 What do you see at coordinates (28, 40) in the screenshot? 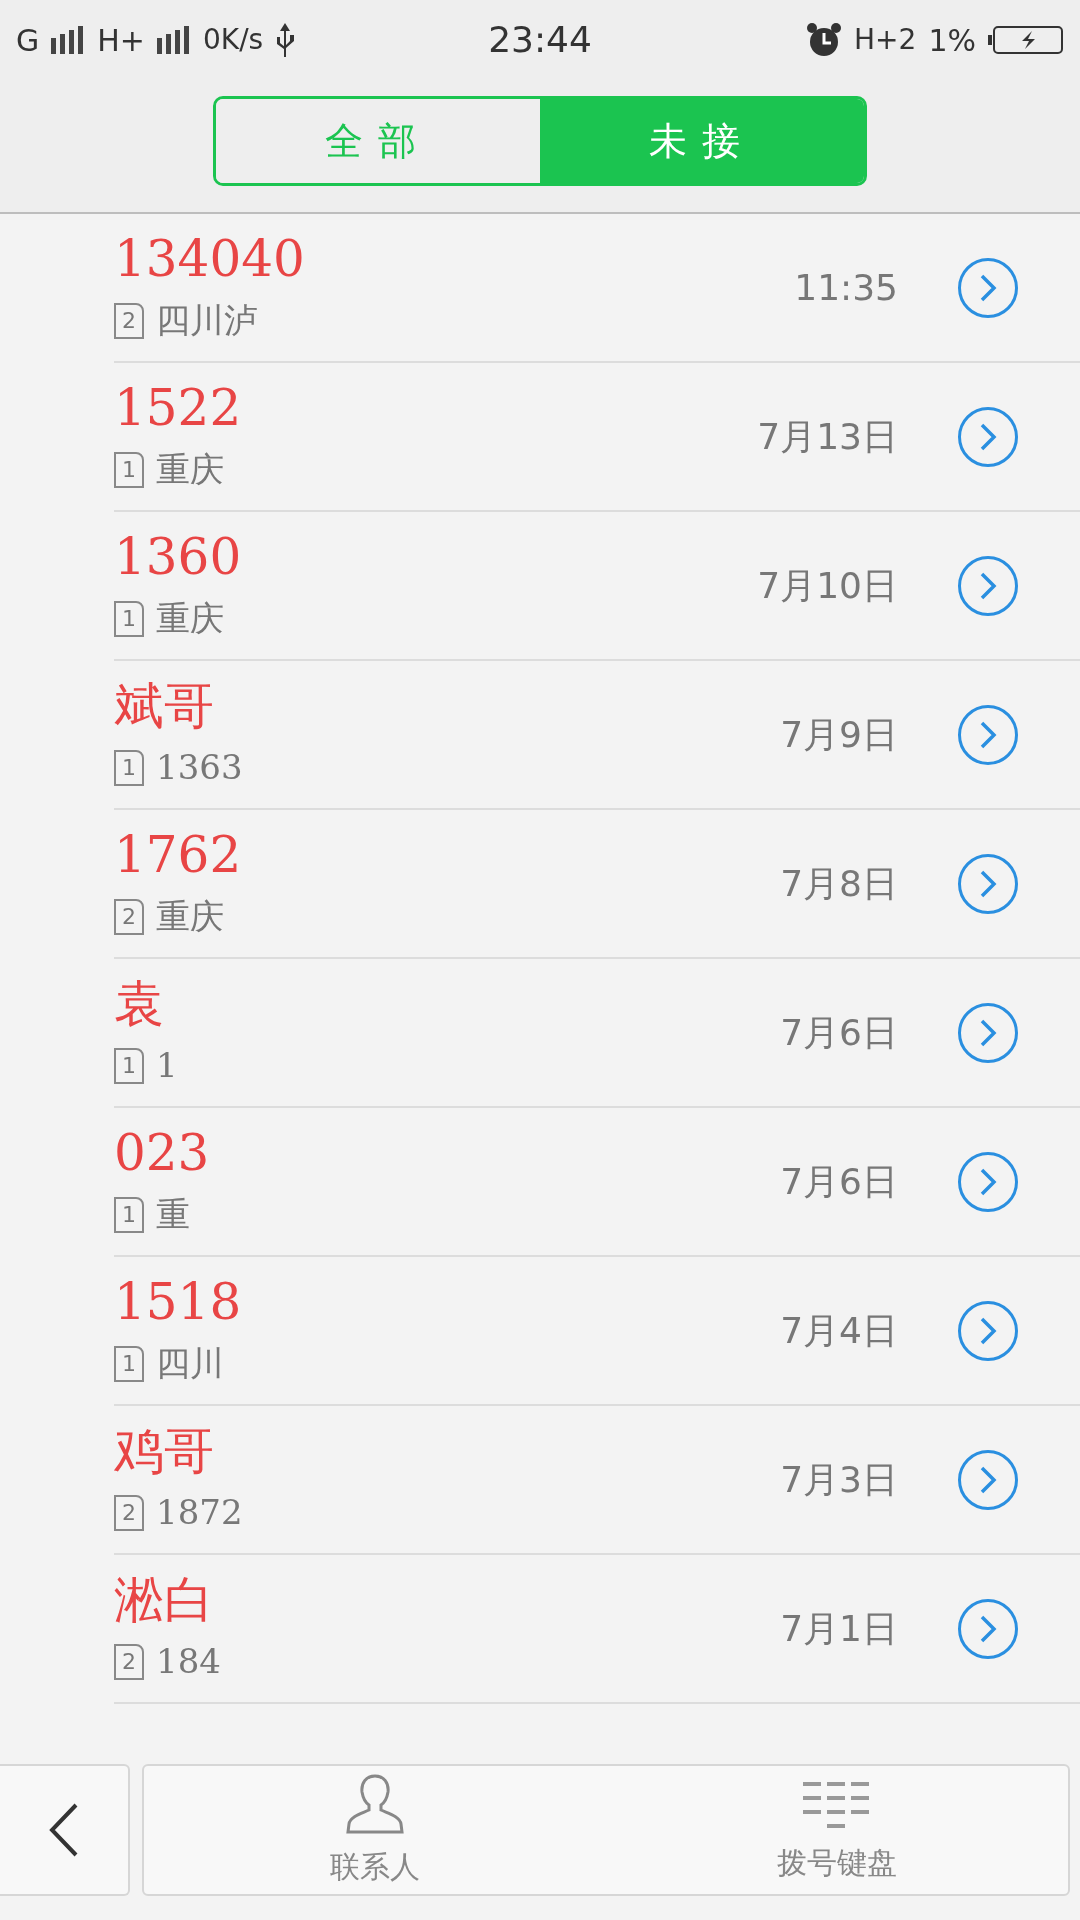
I see `network-type: G` at bounding box center [28, 40].